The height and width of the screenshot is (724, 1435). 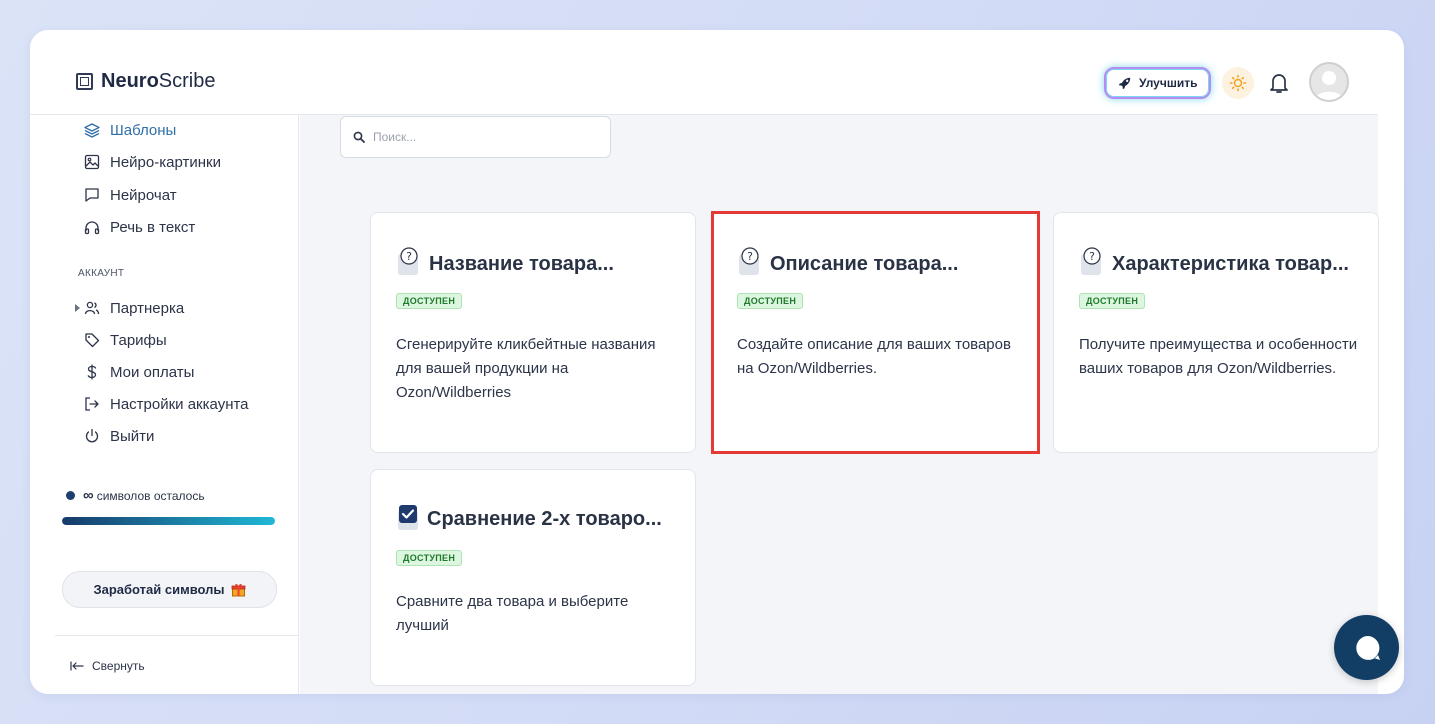 I want to click on status-dot, so click(x=70, y=495).